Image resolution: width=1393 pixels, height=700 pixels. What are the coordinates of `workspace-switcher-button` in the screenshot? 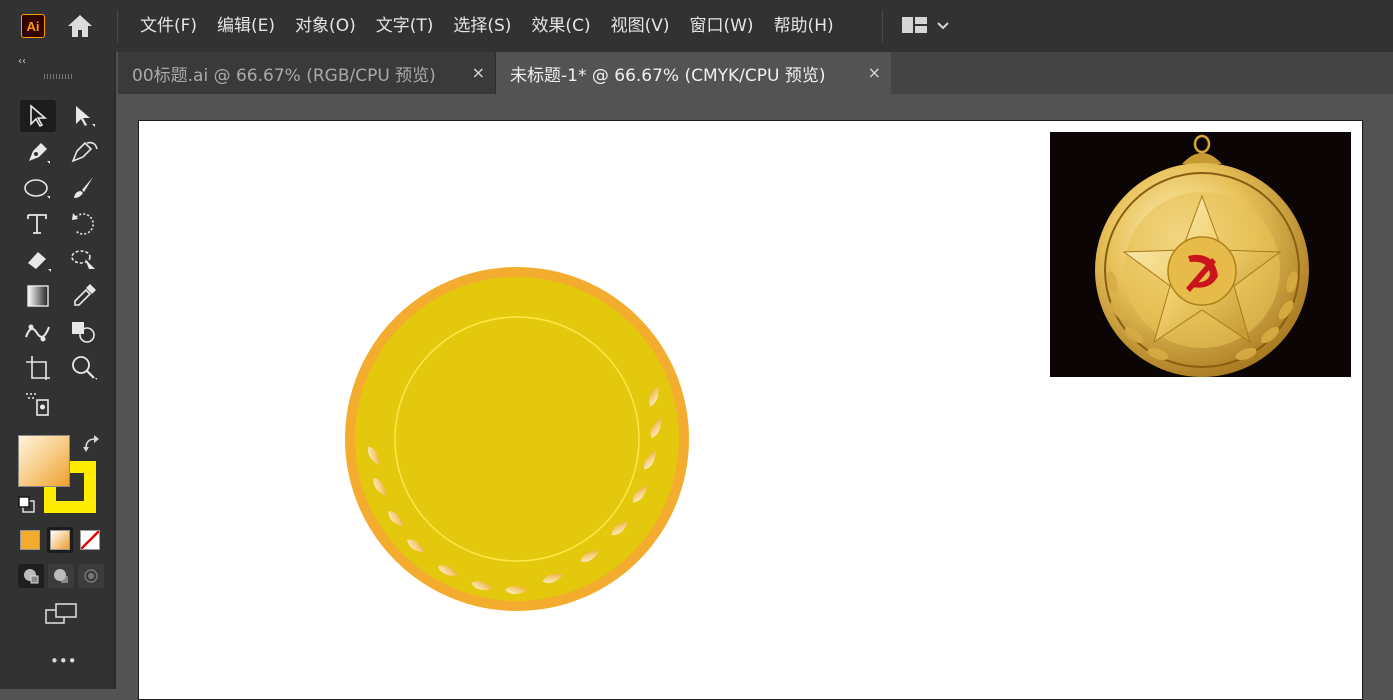 It's located at (928, 26).